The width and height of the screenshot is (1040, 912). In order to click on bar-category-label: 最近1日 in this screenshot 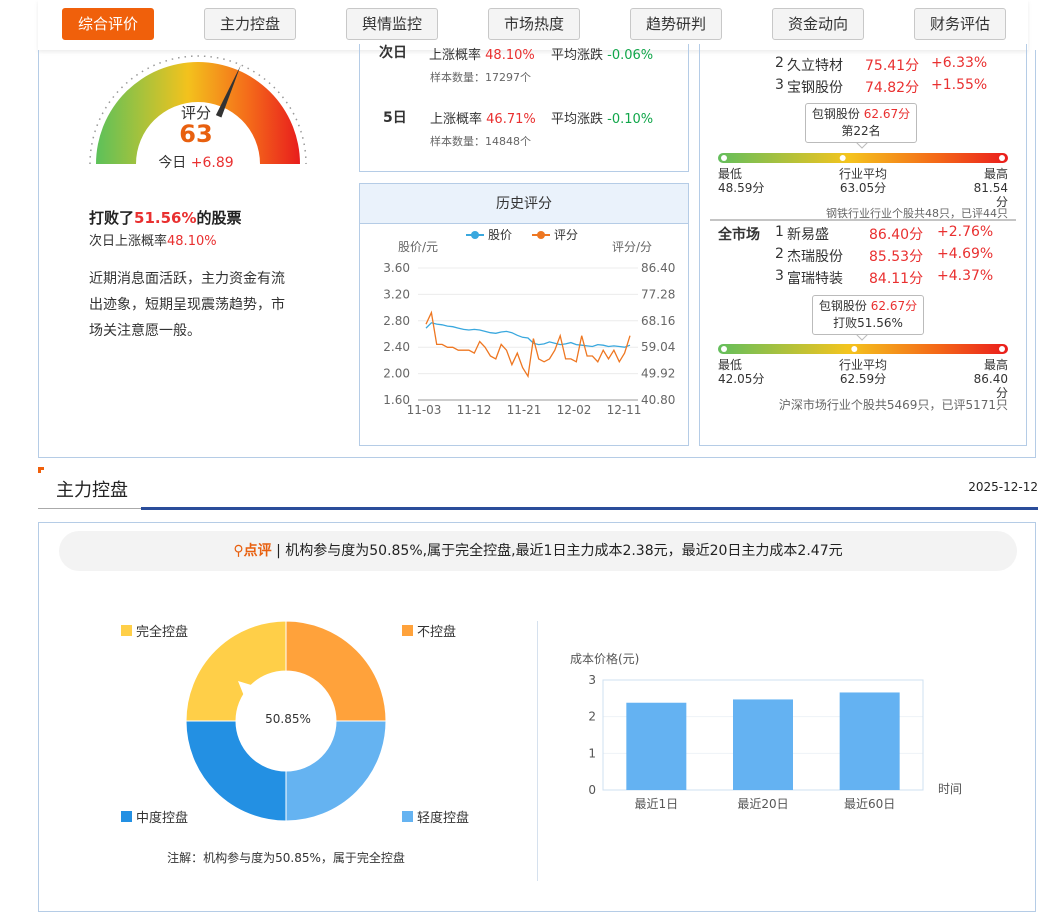, I will do `click(657, 804)`.